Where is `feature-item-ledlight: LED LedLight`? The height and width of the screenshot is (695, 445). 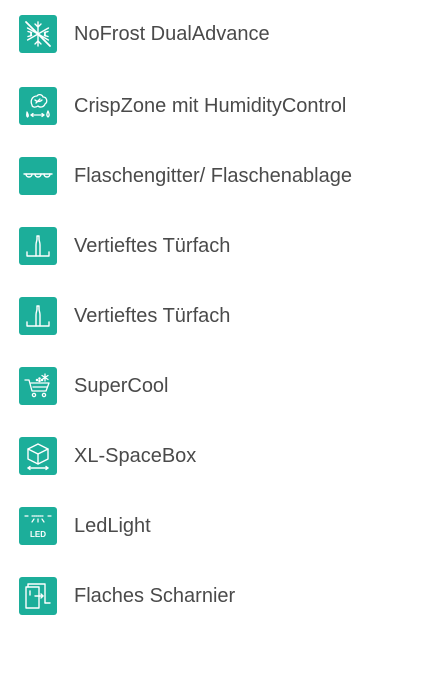 feature-item-ledlight: LED LedLight is located at coordinates (229, 526).